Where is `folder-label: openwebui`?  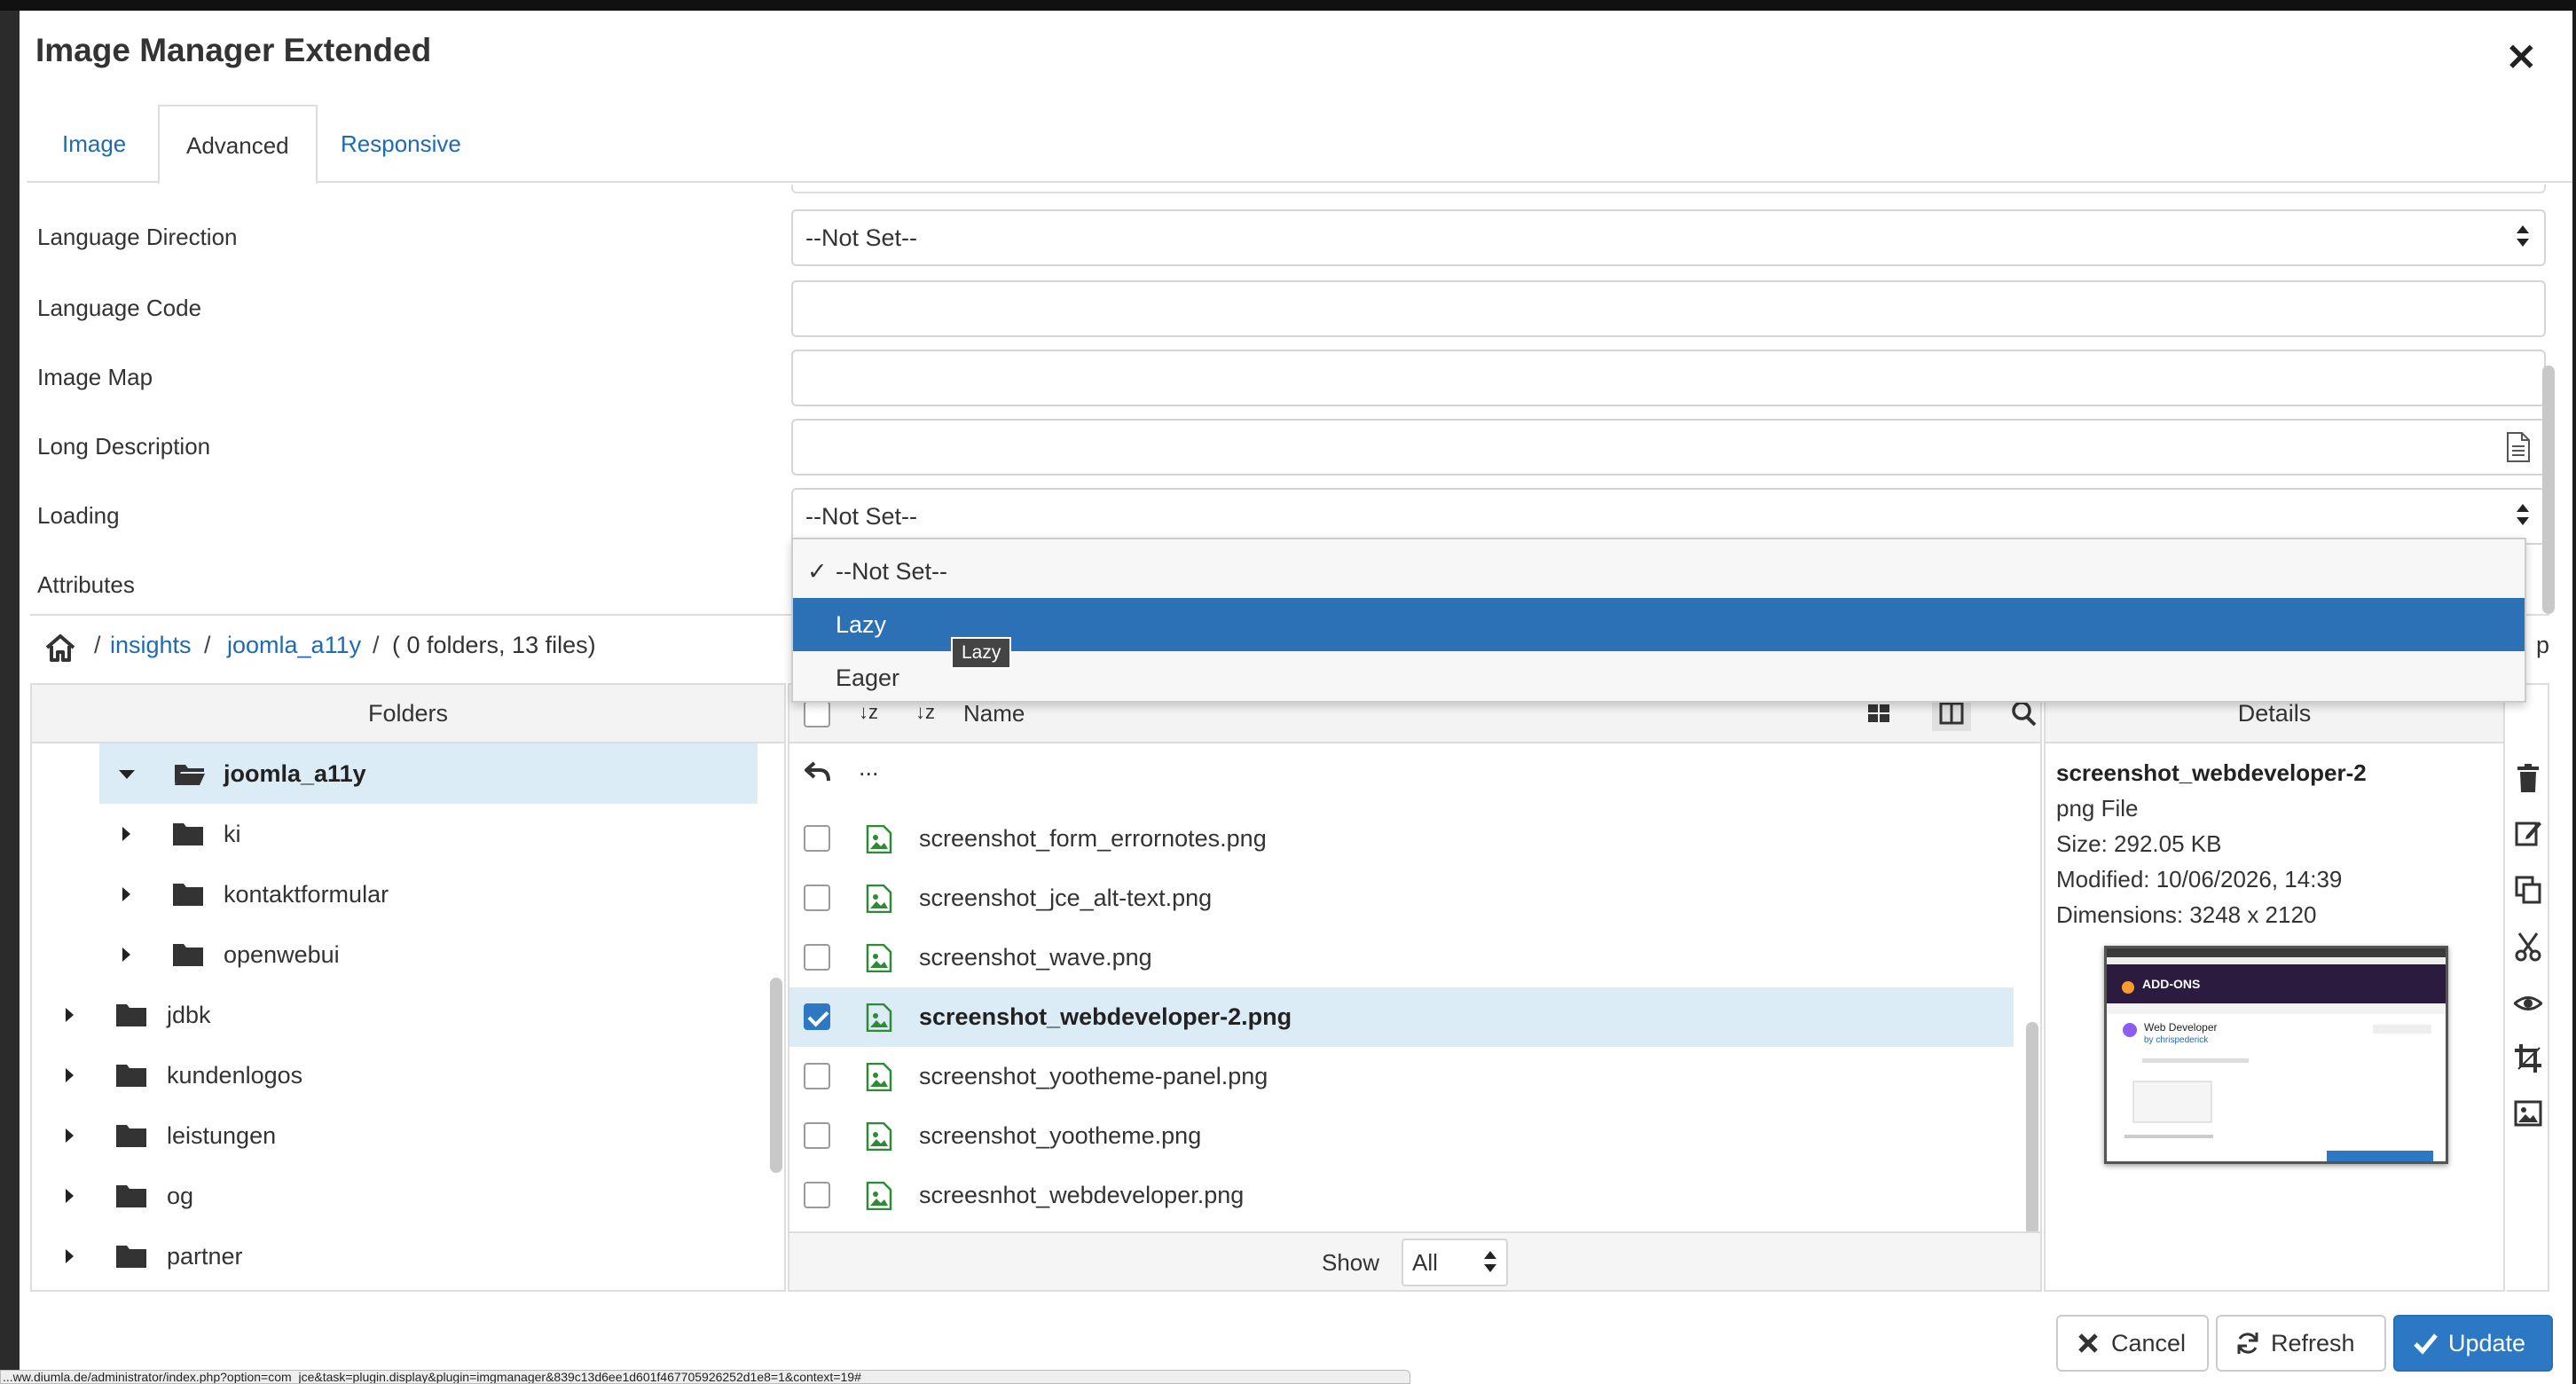 folder-label: openwebui is located at coordinates (282, 954).